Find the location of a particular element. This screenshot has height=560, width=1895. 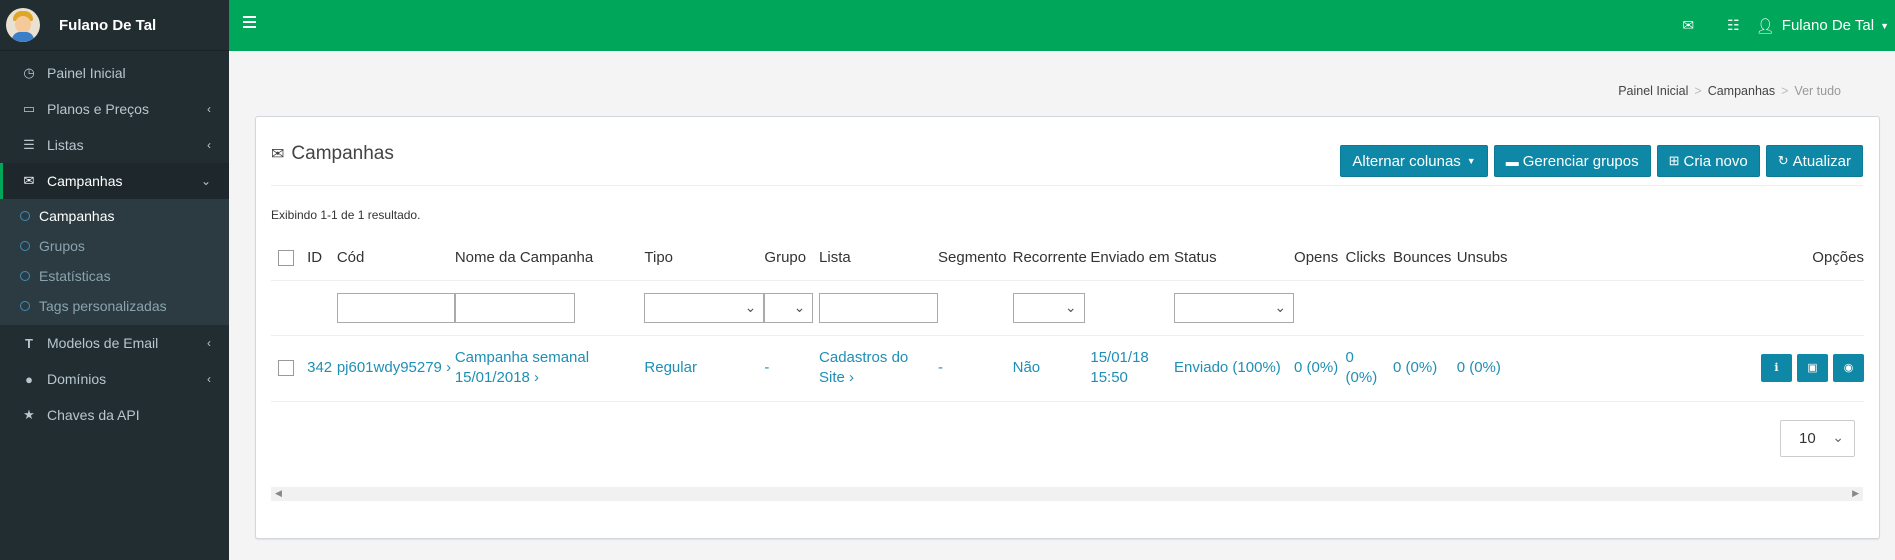

view-button: ◉ is located at coordinates (1848, 368).